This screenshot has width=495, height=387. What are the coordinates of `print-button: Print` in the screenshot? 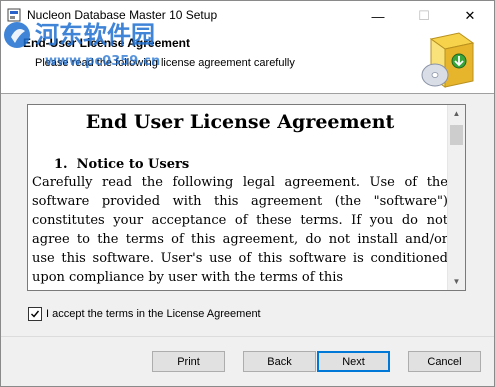 It's located at (188, 361).